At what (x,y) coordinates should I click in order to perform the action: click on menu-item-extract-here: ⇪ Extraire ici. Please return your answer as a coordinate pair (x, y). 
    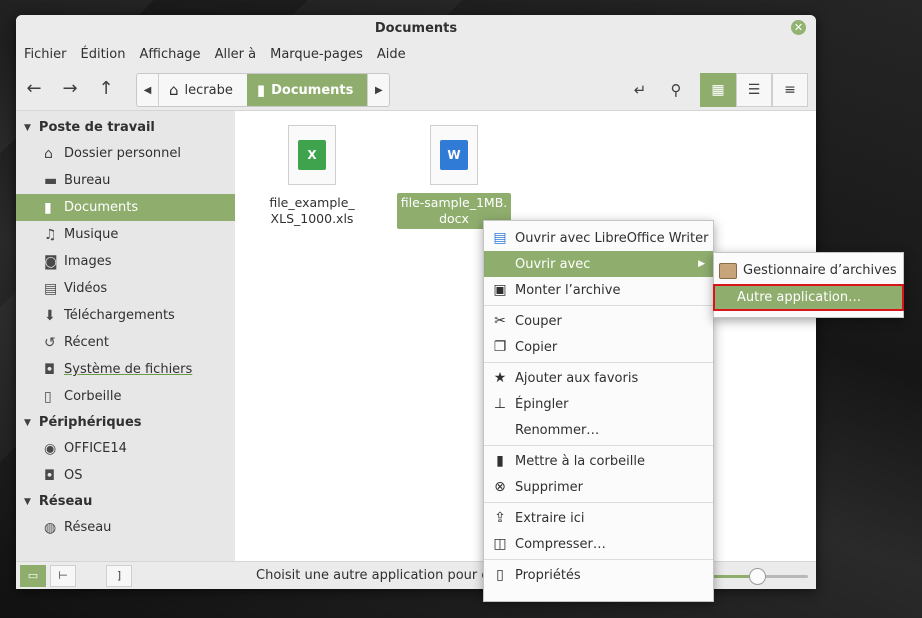
    Looking at the image, I should click on (598, 518).